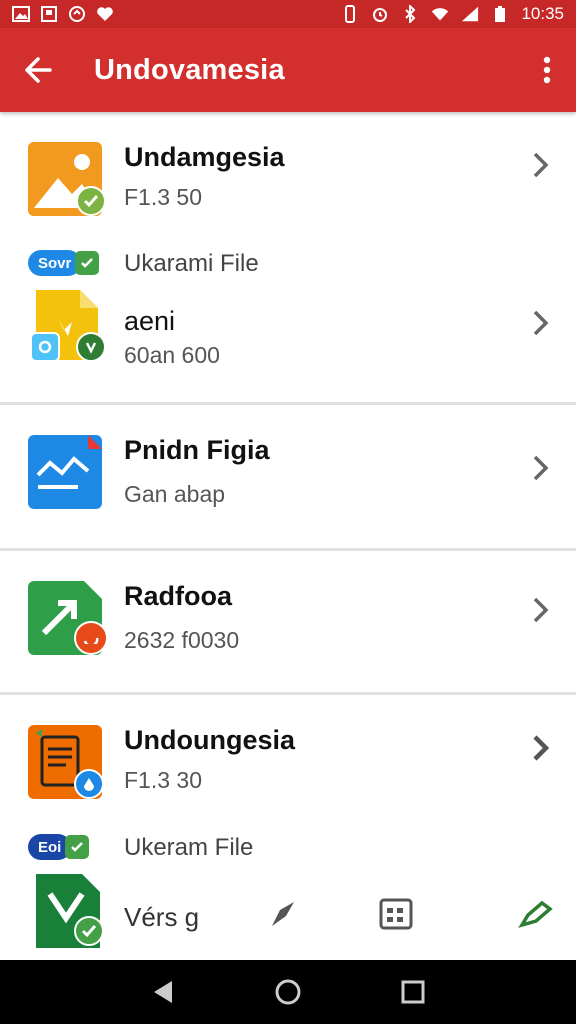  I want to click on bluetooth-icon, so click(410, 14).